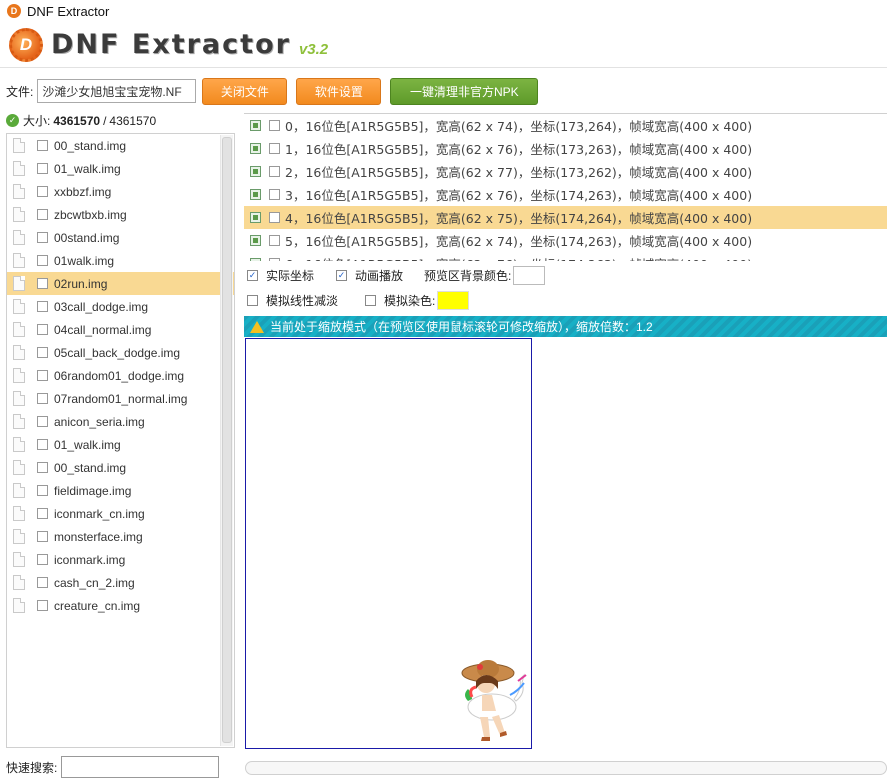 The image size is (887, 784). What do you see at coordinates (342, 275) in the screenshot?
I see `animate-checkbox: ✓` at bounding box center [342, 275].